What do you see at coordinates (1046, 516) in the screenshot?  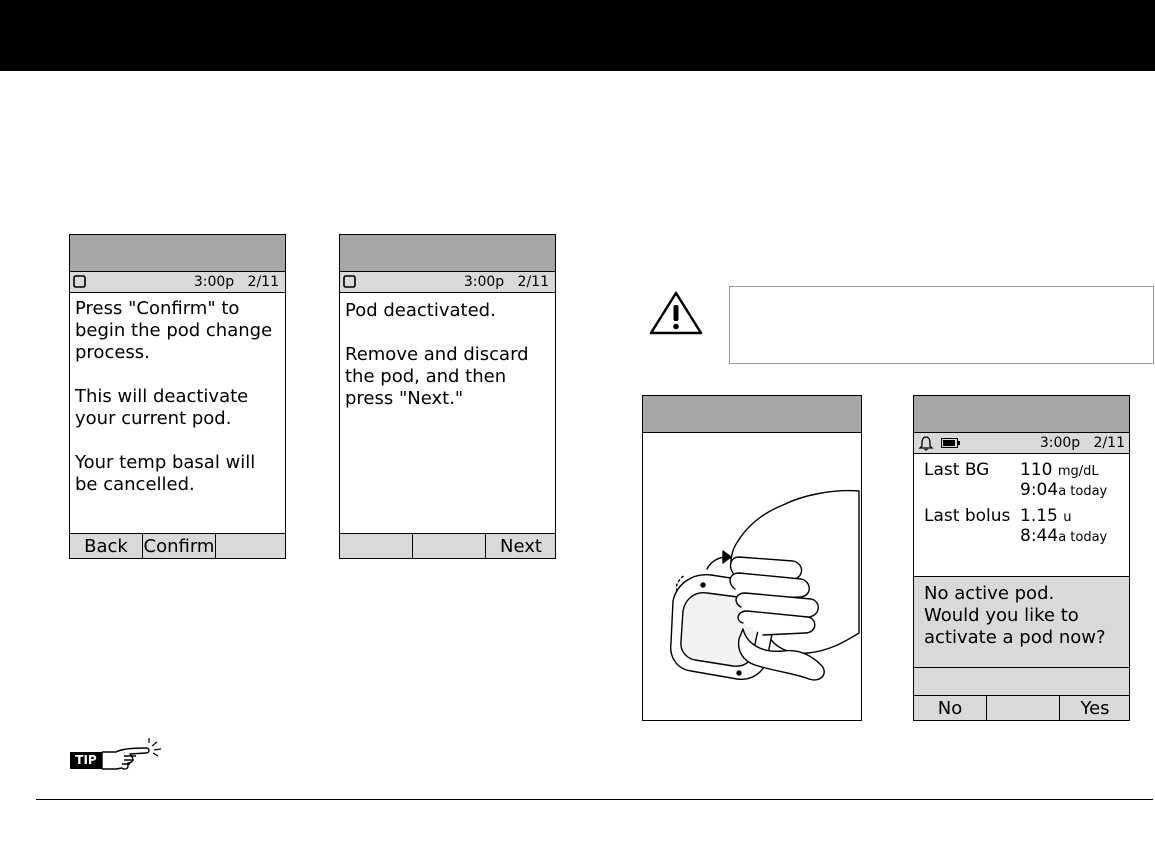 I see `last-bolus-value: 1.15 u` at bounding box center [1046, 516].